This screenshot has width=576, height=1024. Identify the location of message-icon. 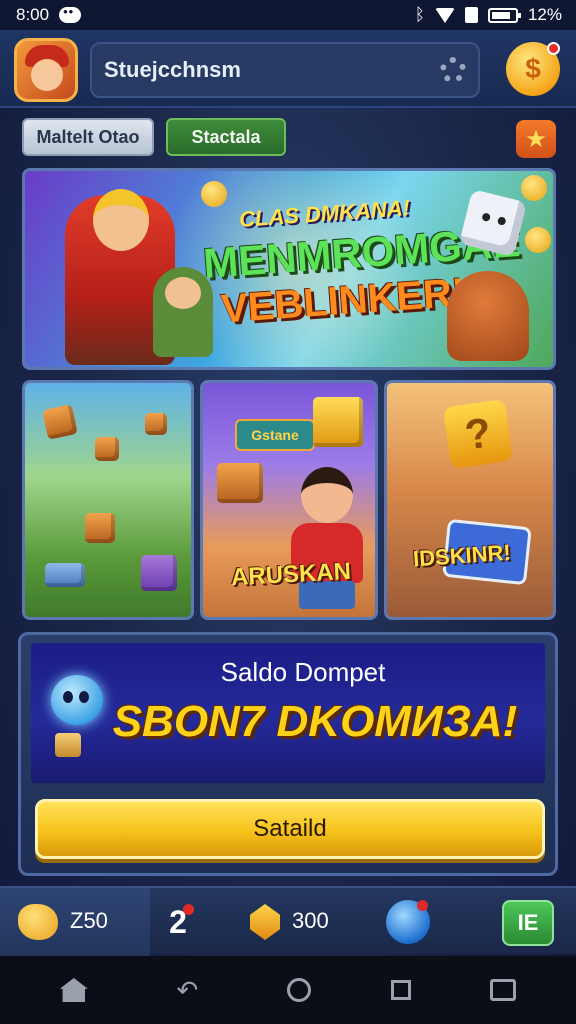
(70, 13).